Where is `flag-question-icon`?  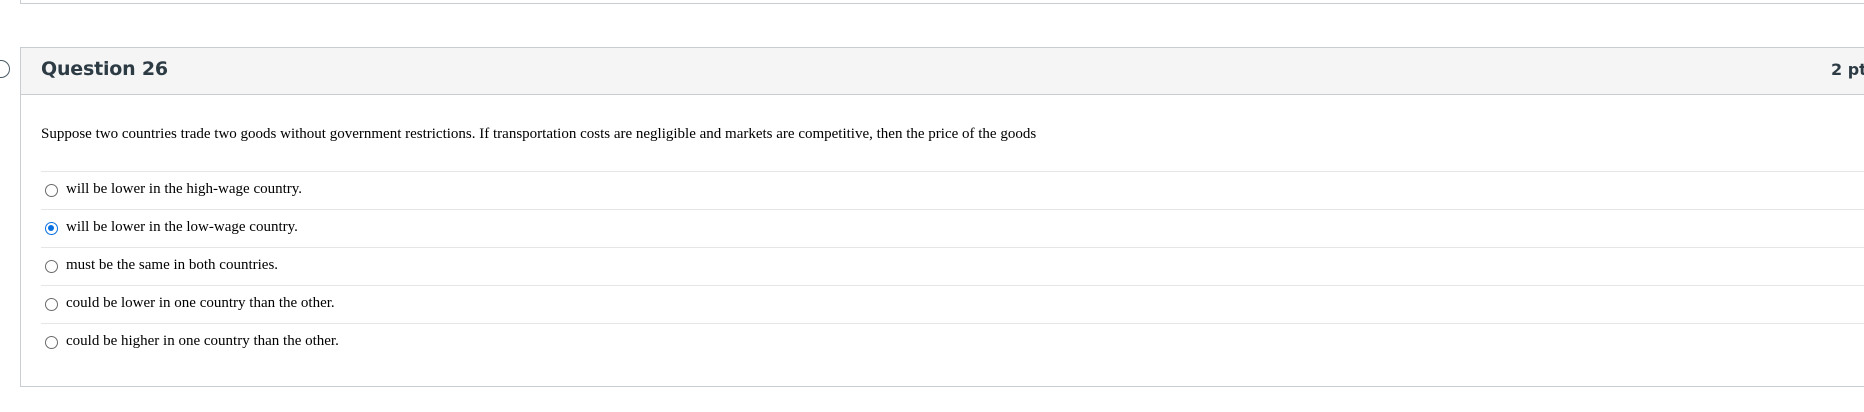 flag-question-icon is located at coordinates (5, 69).